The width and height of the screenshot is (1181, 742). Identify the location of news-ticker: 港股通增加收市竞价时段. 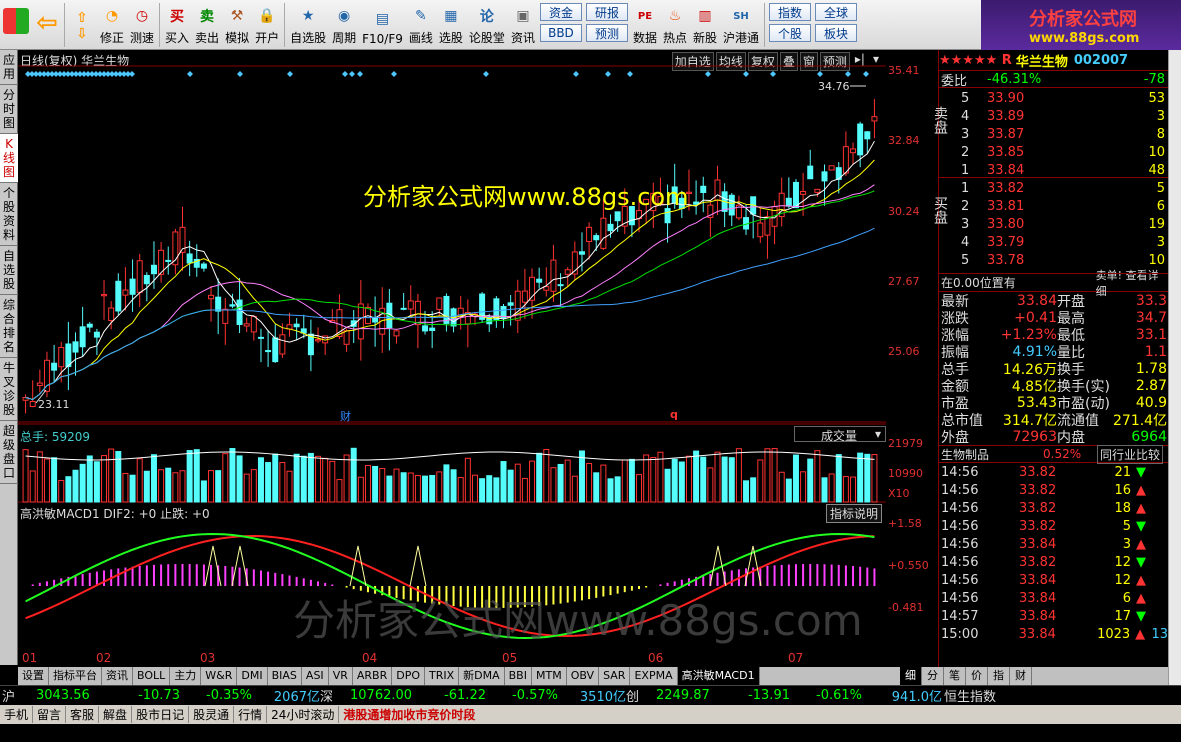
(409, 714).